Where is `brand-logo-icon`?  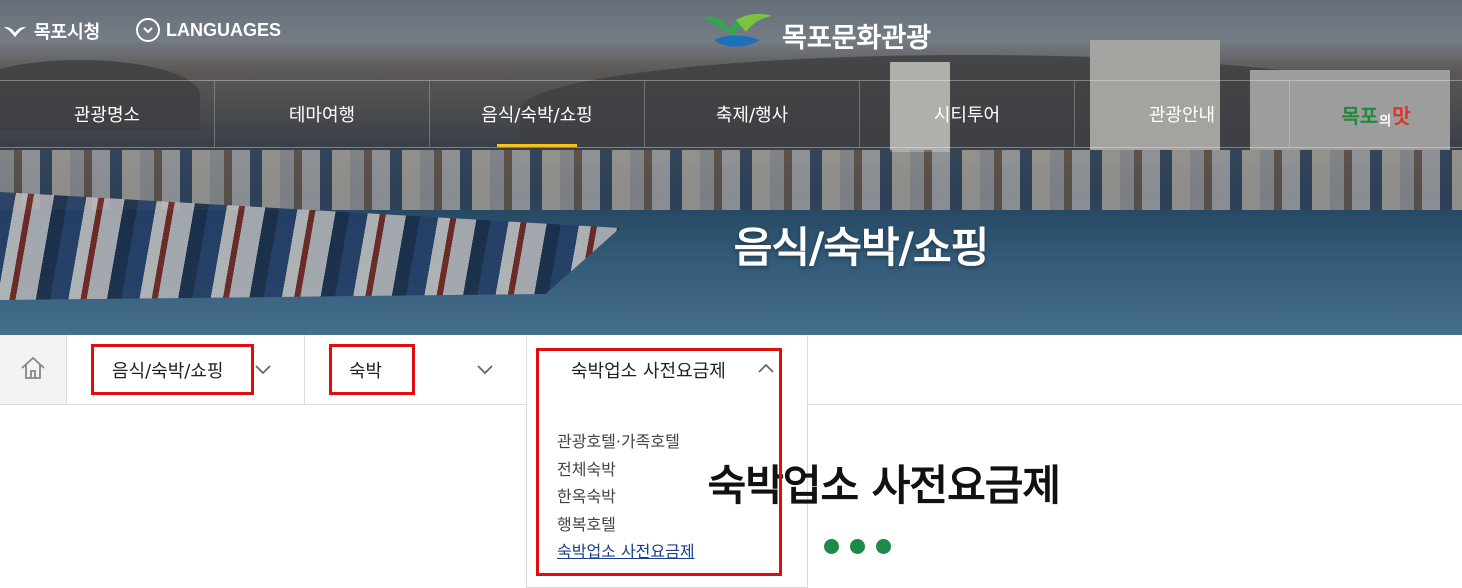
brand-logo-icon is located at coordinates (741, 35).